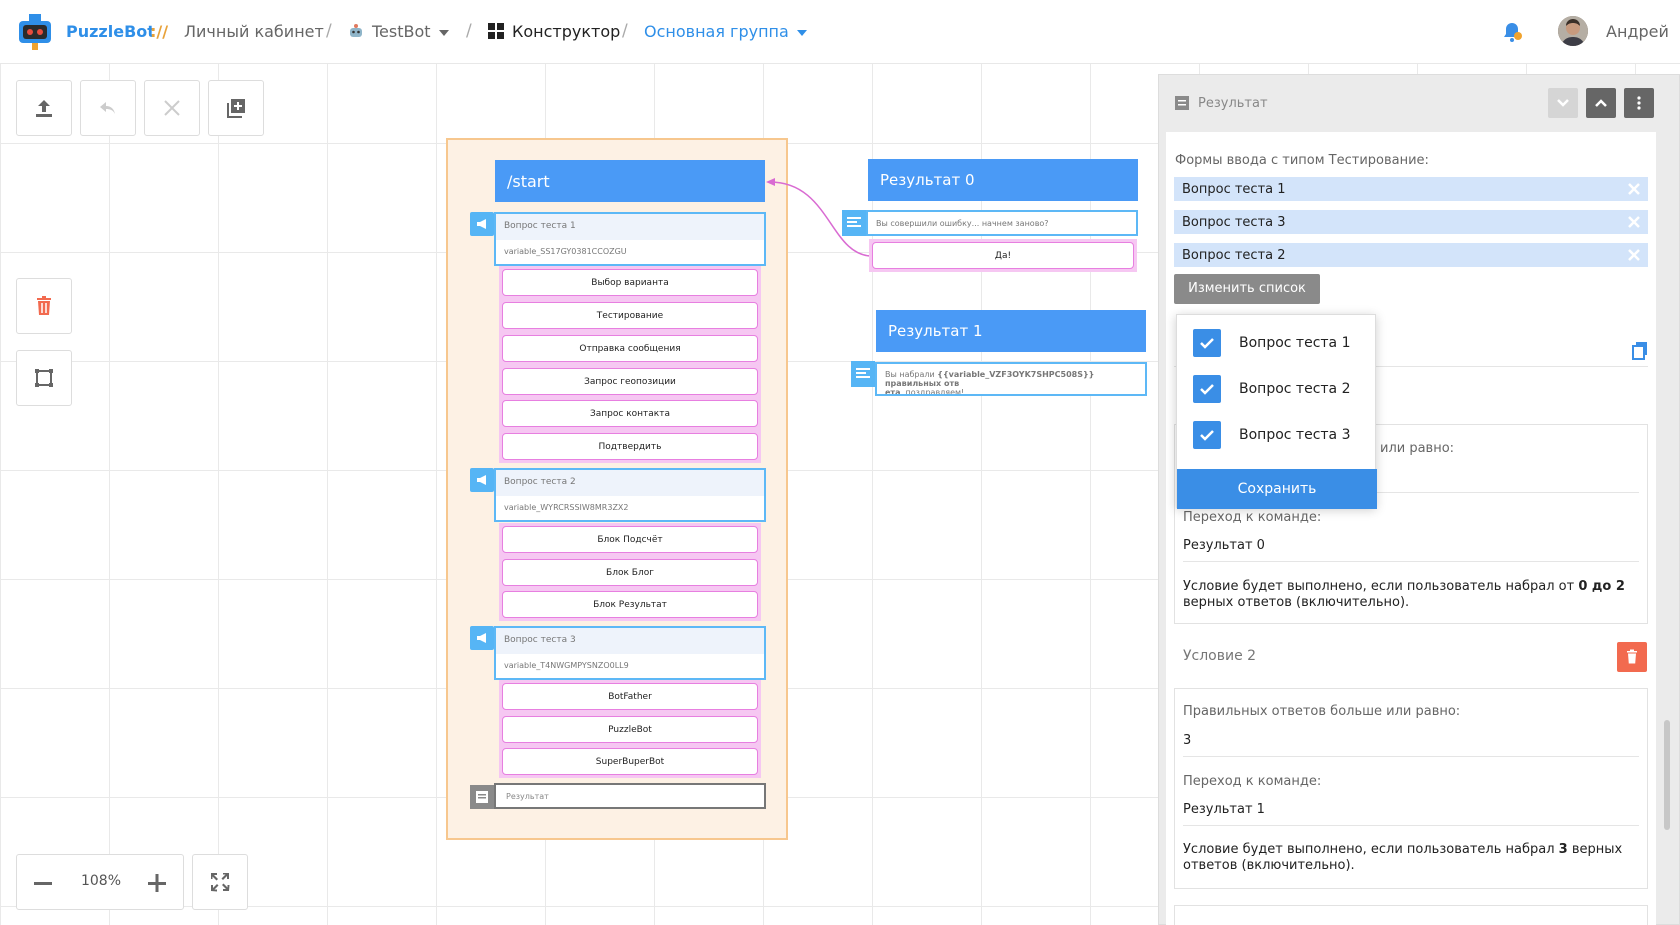 The image size is (1680, 925). What do you see at coordinates (630, 796) in the screenshot?
I see `result-block: Результат` at bounding box center [630, 796].